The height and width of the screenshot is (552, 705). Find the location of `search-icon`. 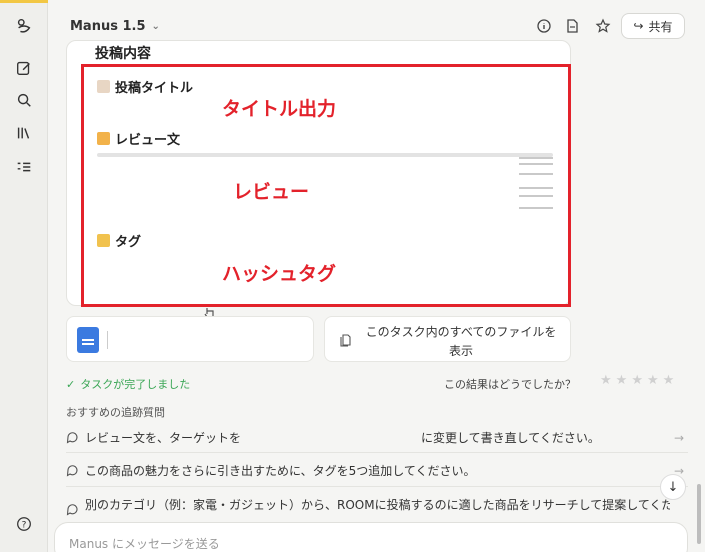

search-icon is located at coordinates (24, 100).